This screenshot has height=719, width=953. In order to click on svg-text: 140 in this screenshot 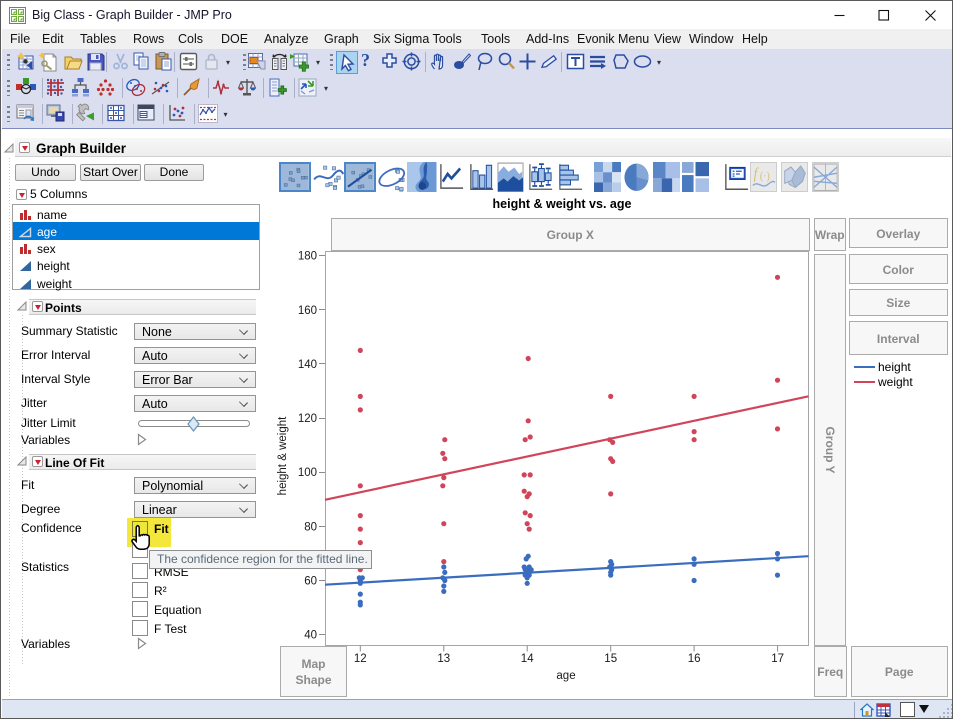, I will do `click(307, 365)`.